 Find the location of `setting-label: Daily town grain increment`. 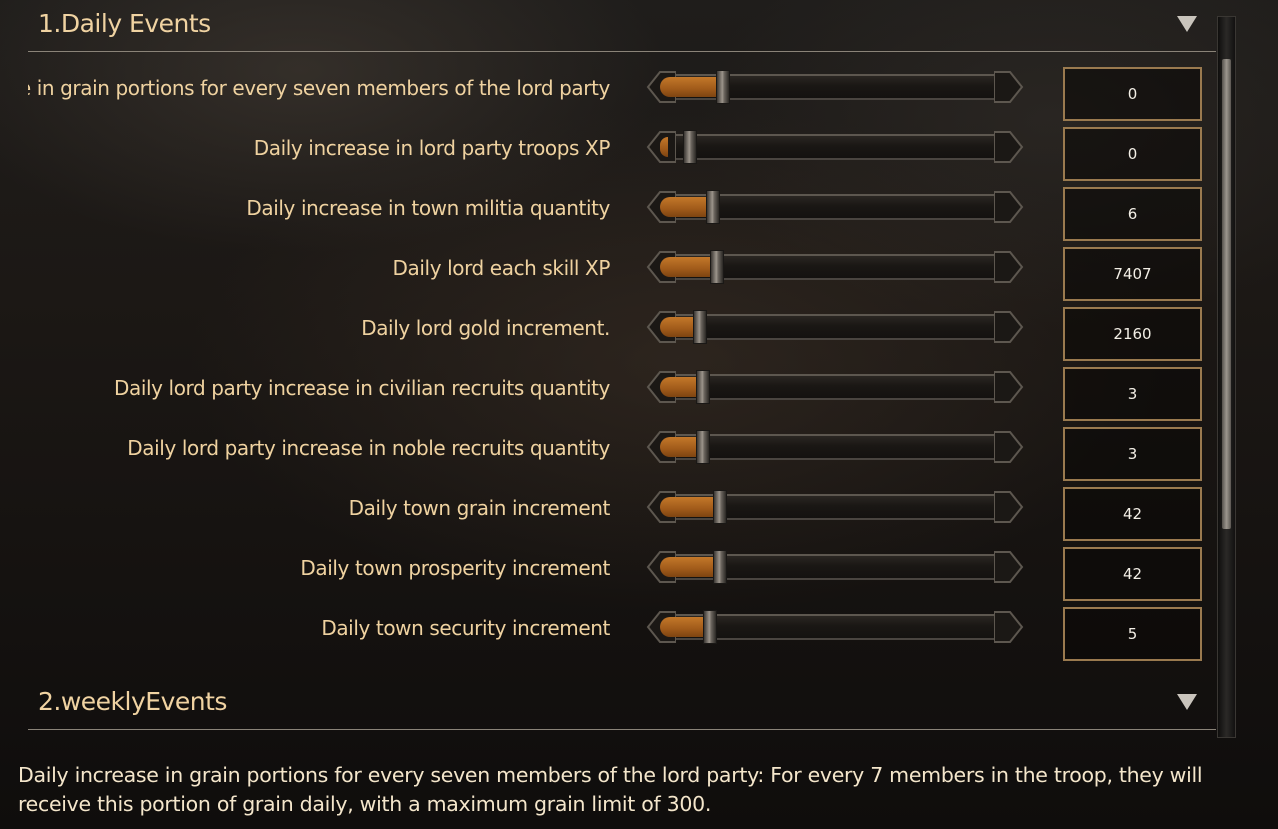

setting-label: Daily town grain increment is located at coordinates (479, 508).